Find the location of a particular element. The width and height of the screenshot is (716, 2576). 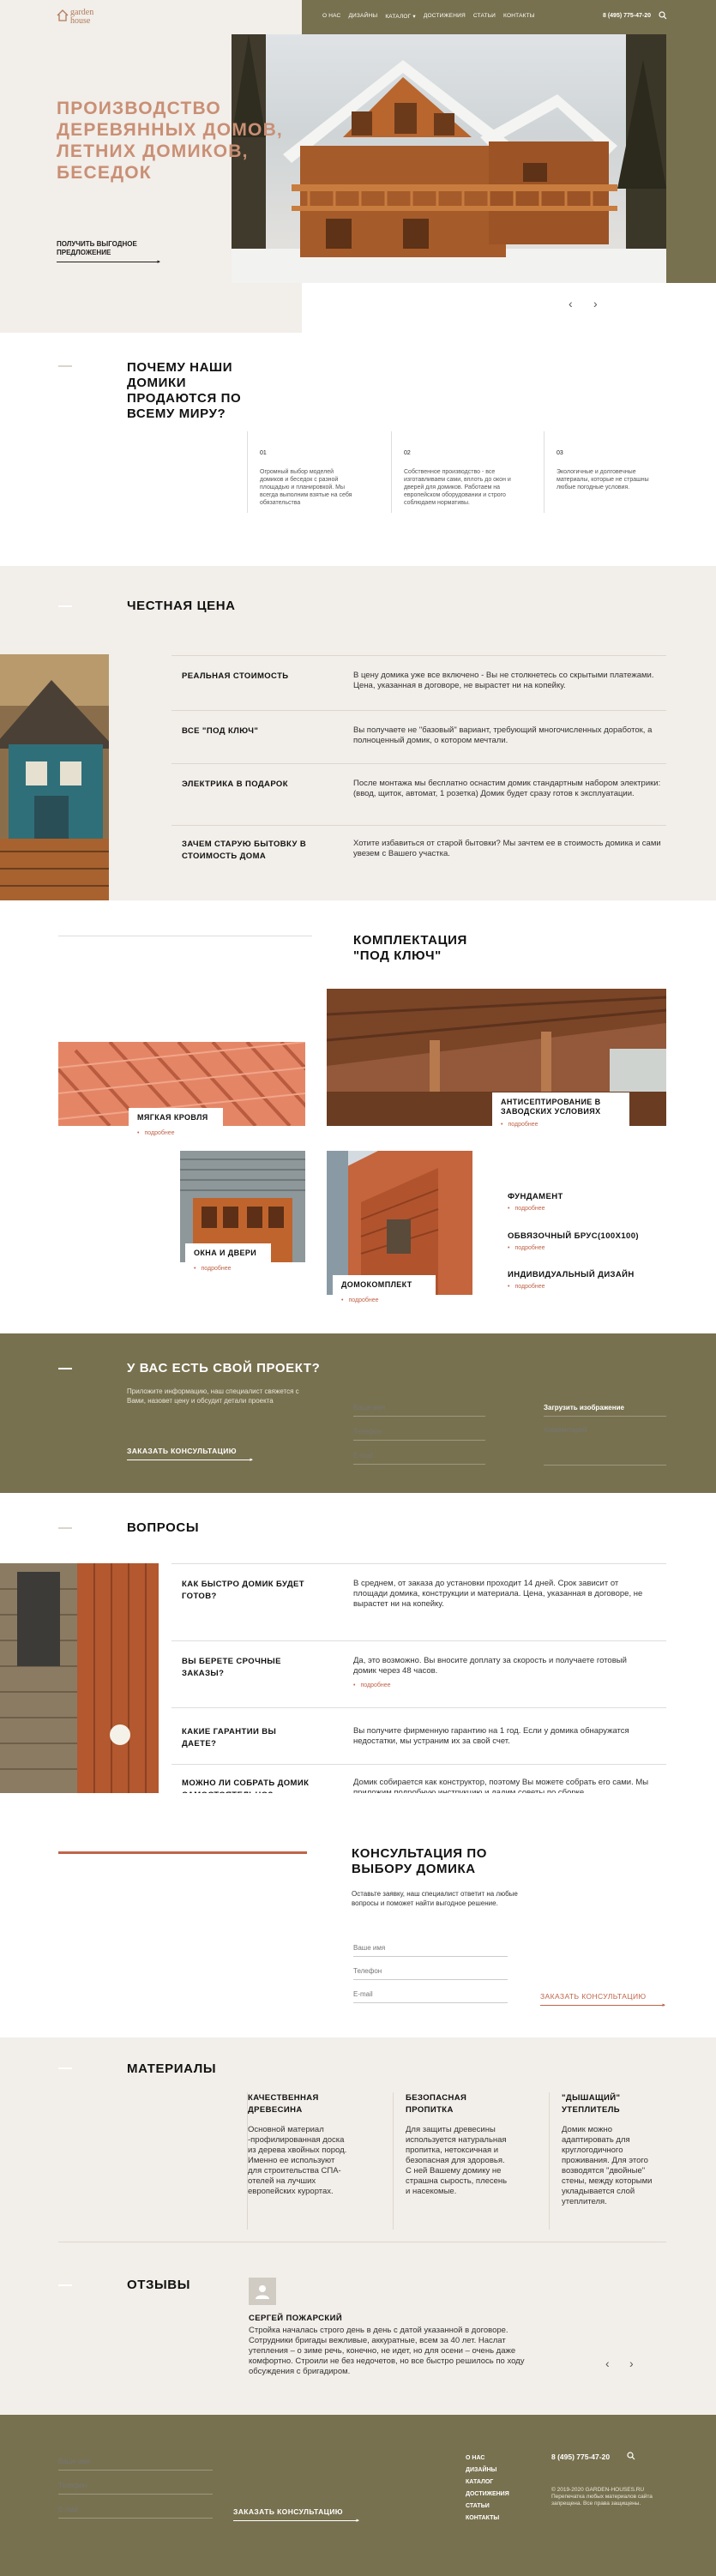

logo-text-2: house is located at coordinates (80, 21).